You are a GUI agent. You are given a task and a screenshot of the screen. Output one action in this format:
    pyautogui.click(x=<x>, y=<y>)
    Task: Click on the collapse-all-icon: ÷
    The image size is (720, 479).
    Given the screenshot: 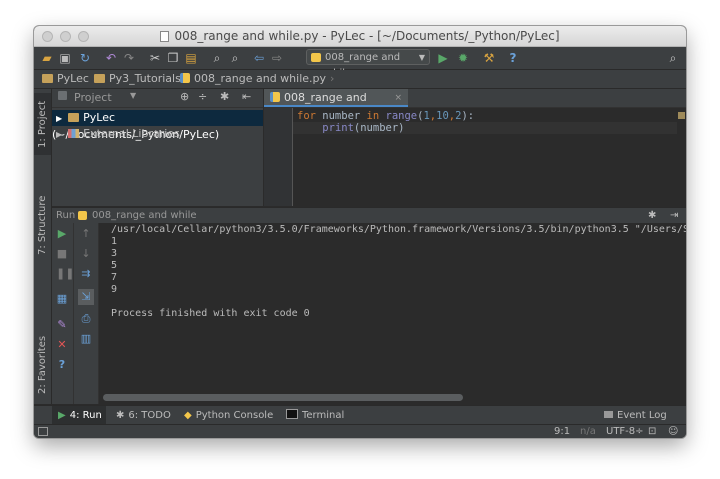 What is the action you would take?
    pyautogui.click(x=202, y=96)
    